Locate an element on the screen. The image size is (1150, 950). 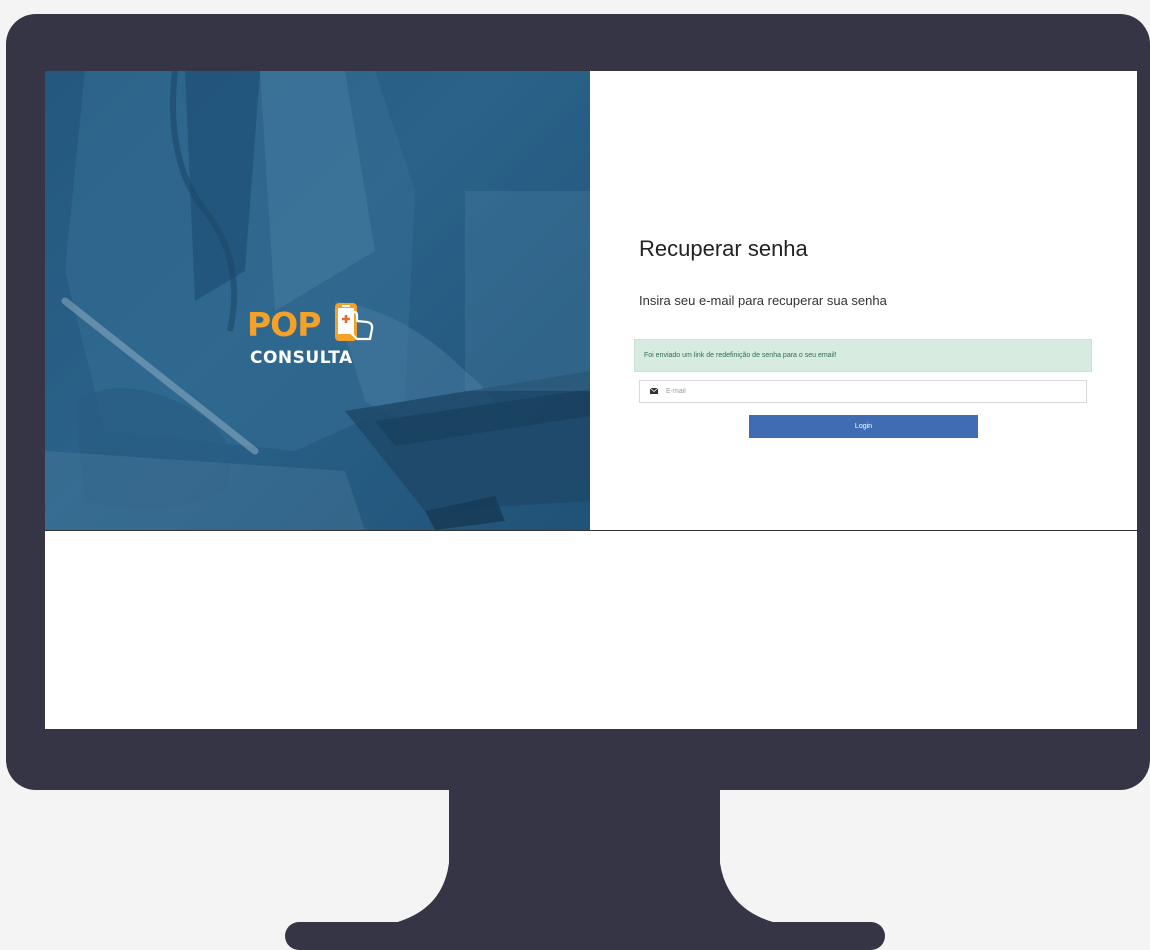
logo-text-consulta: CONSULTA is located at coordinates (301, 358).